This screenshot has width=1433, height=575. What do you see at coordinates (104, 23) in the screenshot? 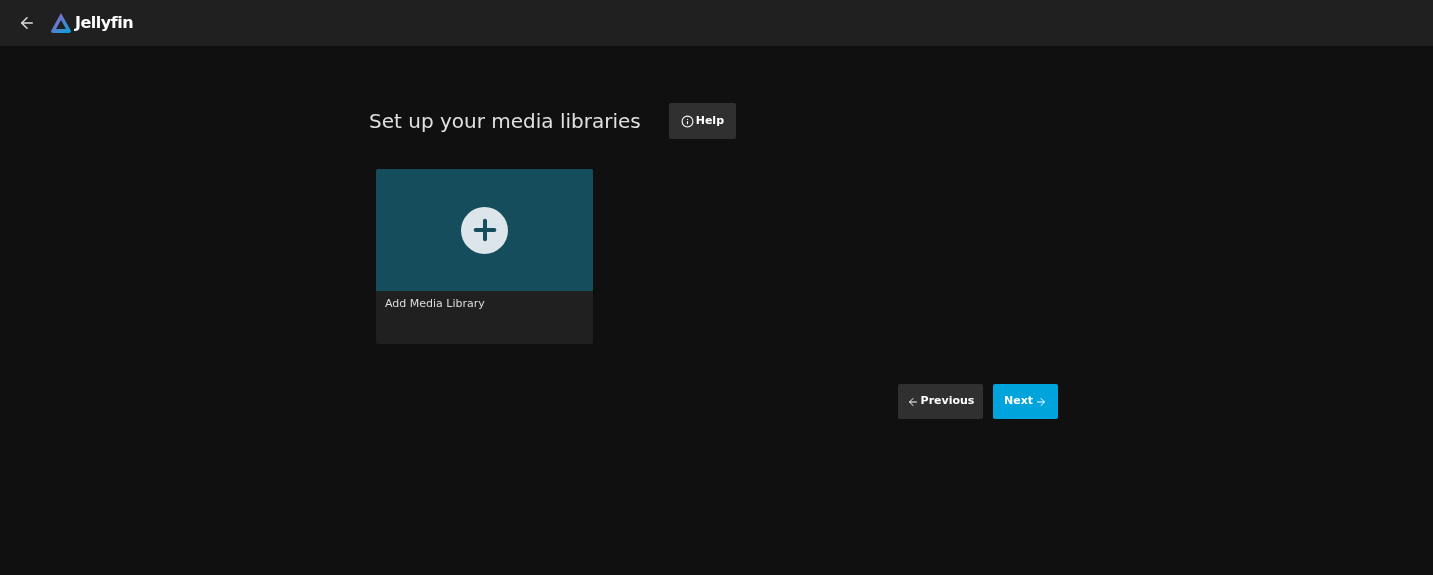
I see `app-name: Jellyfin` at bounding box center [104, 23].